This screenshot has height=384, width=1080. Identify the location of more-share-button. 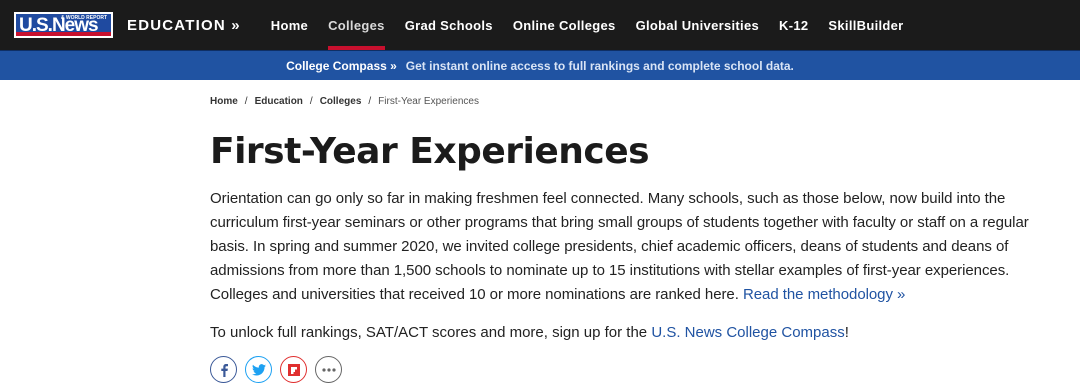
(328, 369).